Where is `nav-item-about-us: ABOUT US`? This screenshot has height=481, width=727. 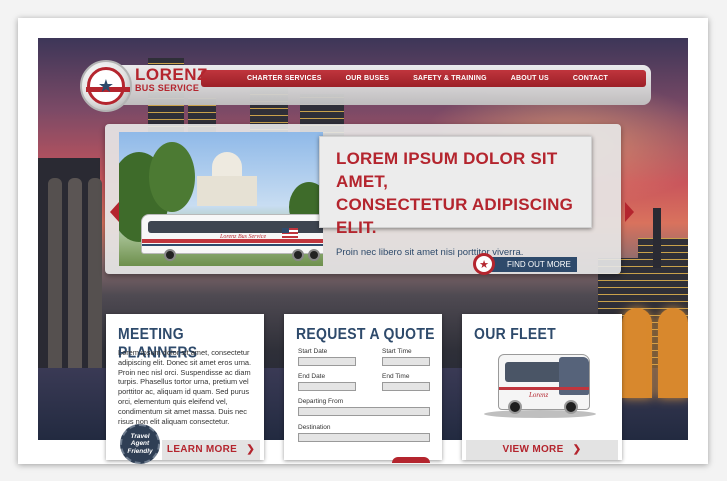 nav-item-about-us: ABOUT US is located at coordinates (530, 78).